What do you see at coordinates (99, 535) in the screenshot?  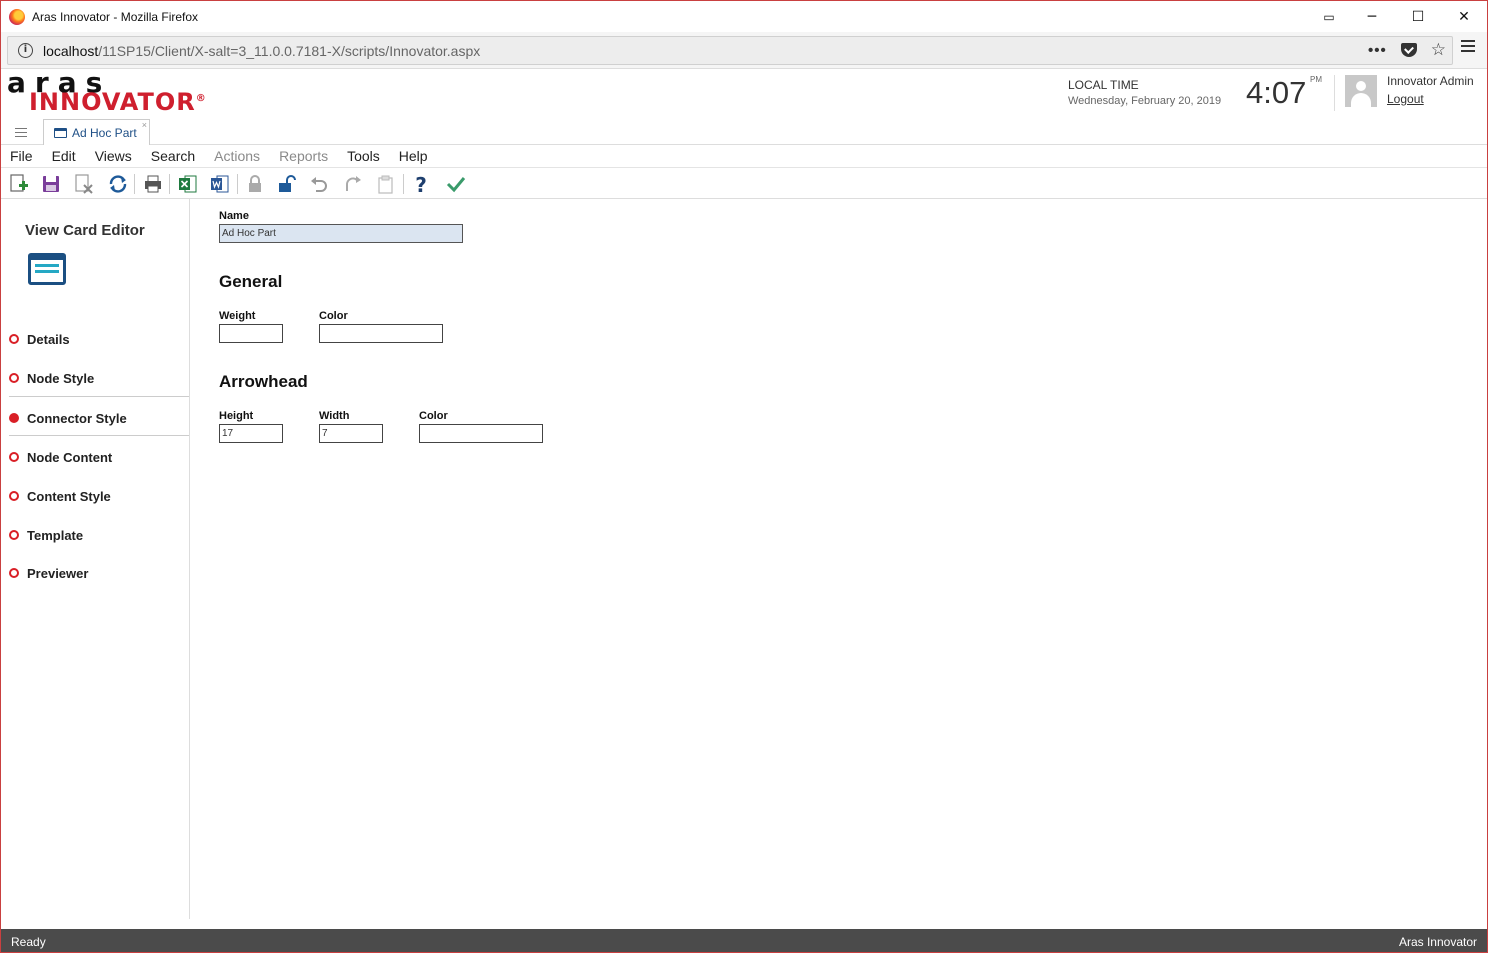 I see `sidebar-item-template: Template` at bounding box center [99, 535].